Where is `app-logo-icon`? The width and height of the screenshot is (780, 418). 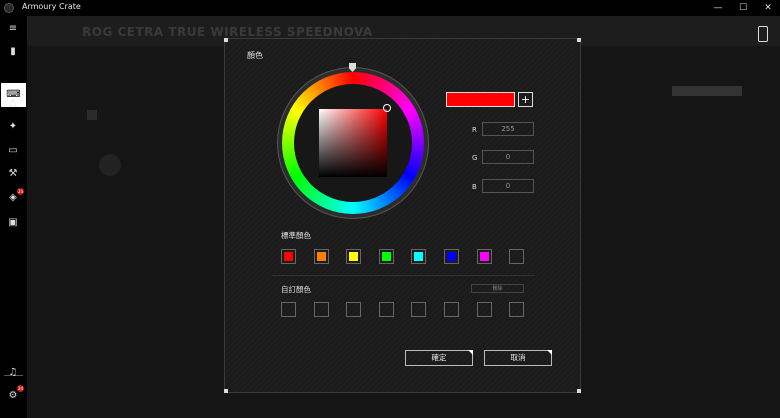 app-logo-icon is located at coordinates (9, 8).